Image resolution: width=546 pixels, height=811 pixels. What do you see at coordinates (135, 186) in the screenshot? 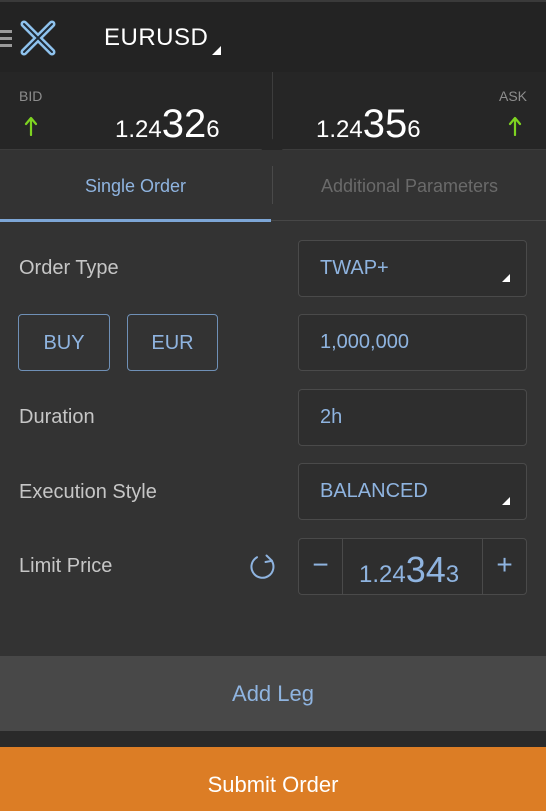
I see `tab-single-order: Single Order` at bounding box center [135, 186].